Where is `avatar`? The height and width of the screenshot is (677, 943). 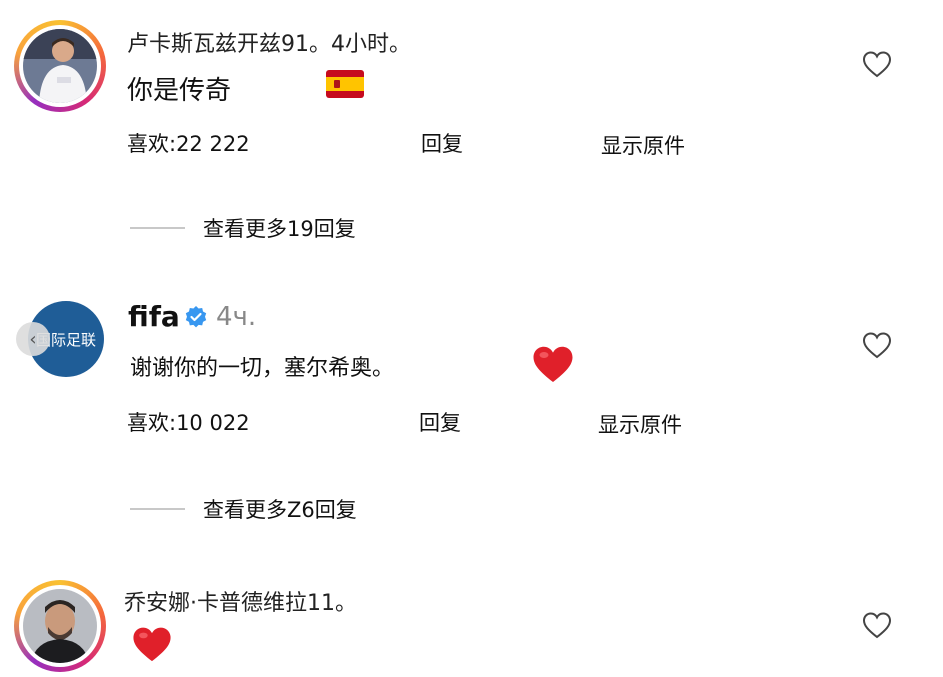 avatar is located at coordinates (60, 626).